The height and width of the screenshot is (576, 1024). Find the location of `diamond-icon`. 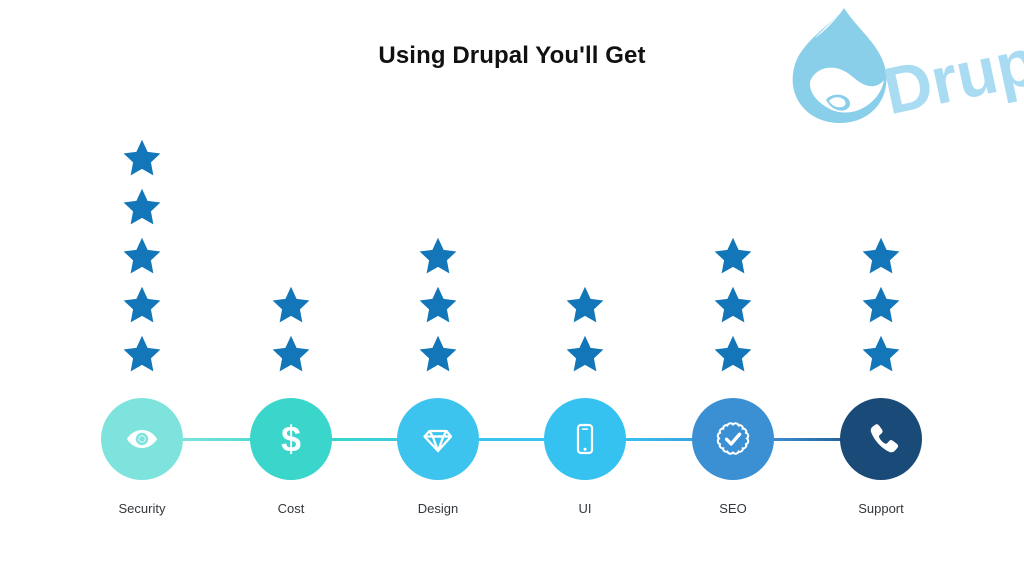

diamond-icon is located at coordinates (438, 441).